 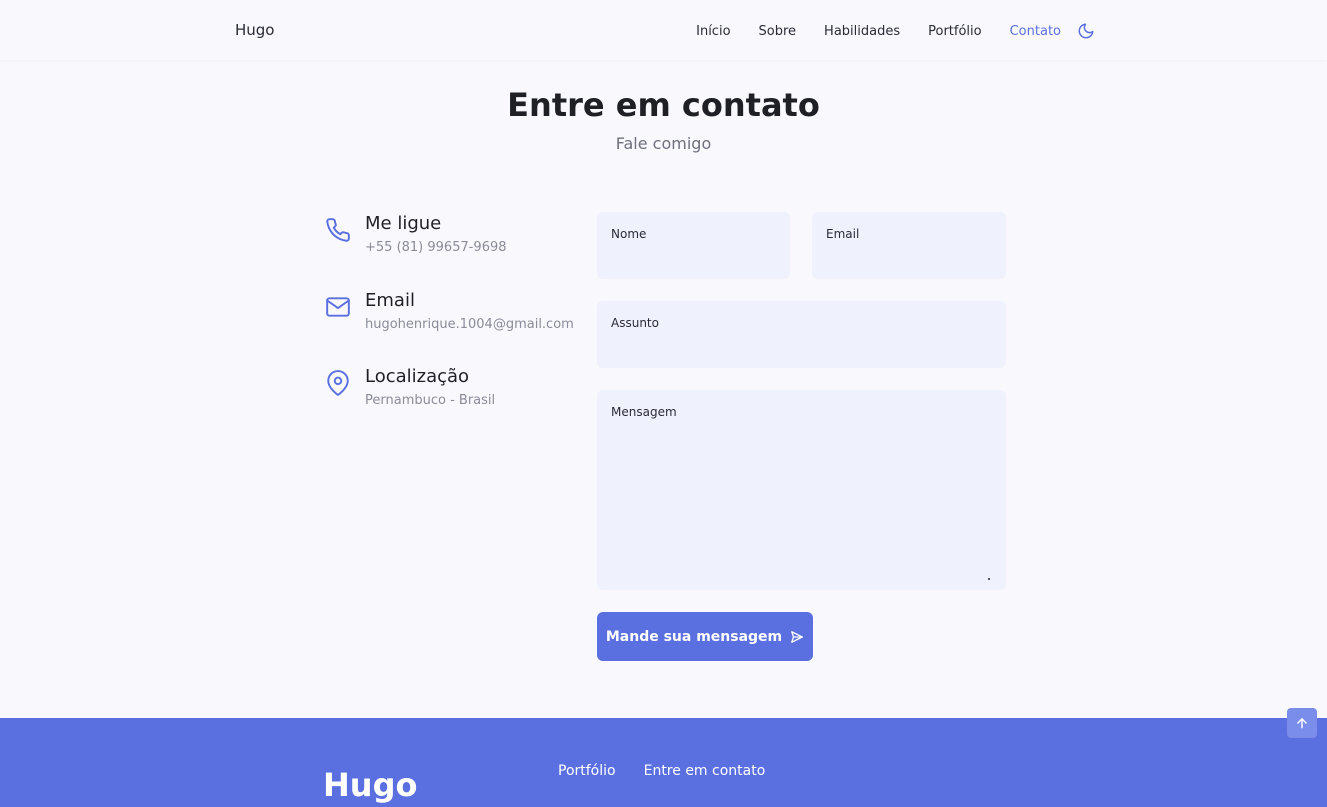 I want to click on email-label: Email, so click(x=843, y=234).